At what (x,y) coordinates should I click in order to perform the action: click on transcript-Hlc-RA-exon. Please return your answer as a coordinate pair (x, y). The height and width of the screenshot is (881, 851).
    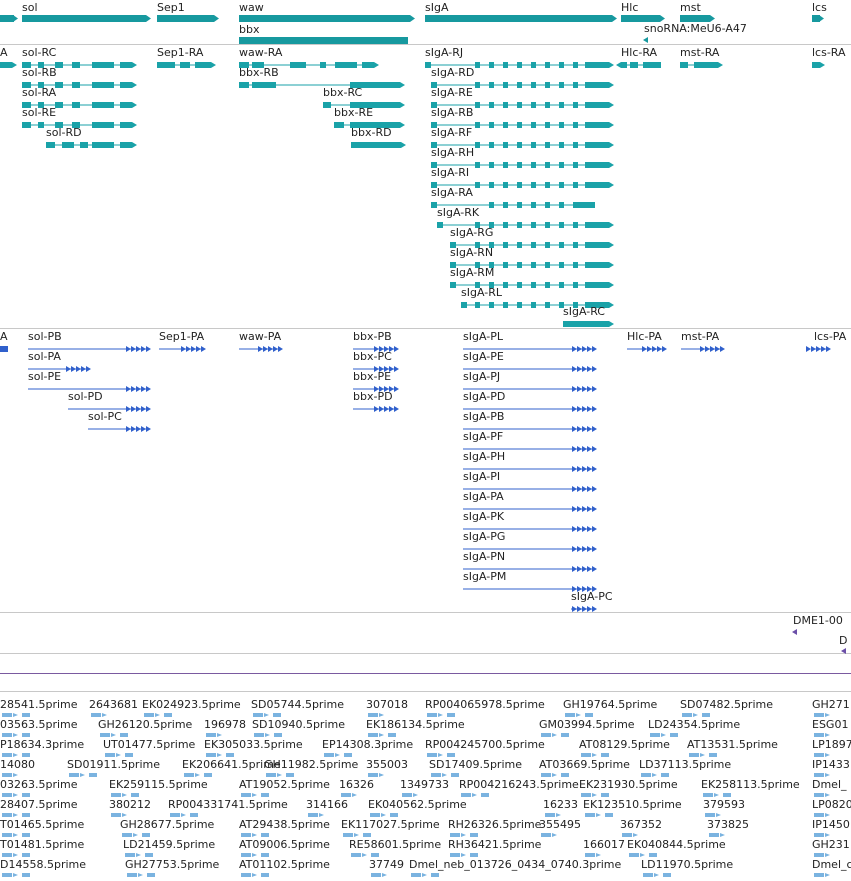
    Looking at the image, I should click on (652, 65).